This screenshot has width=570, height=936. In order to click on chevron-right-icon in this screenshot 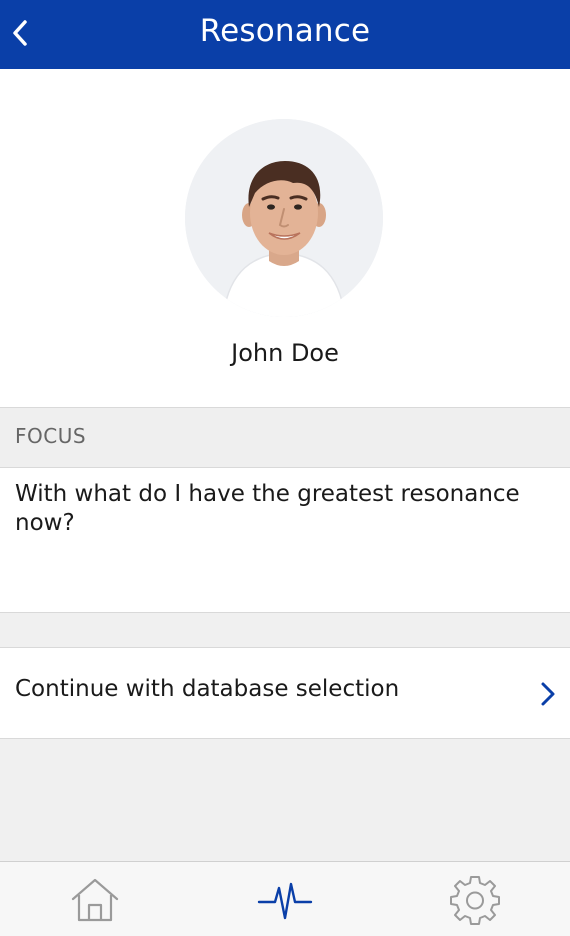, I will do `click(548, 694)`.